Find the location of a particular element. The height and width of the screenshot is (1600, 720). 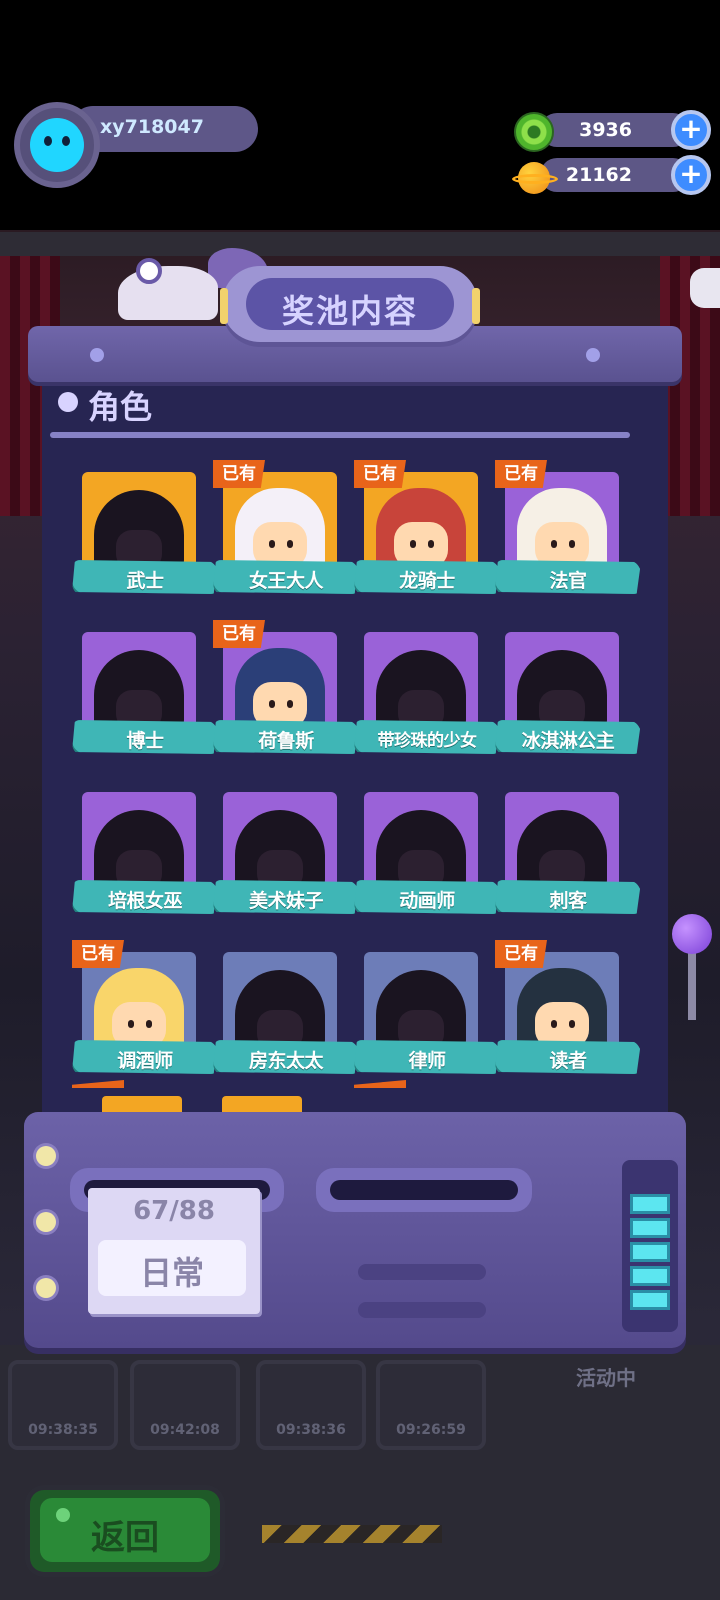

character-name: 荷鲁斯 is located at coordinates (286, 741).